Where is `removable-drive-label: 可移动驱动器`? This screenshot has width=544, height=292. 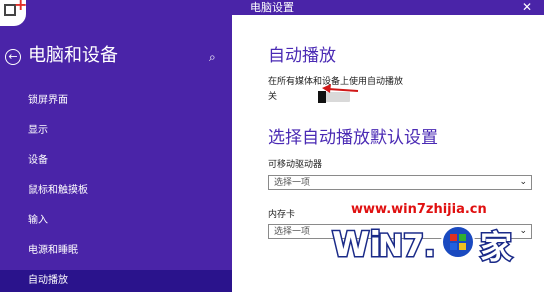 removable-drive-label: 可移动驱动器 is located at coordinates (295, 165).